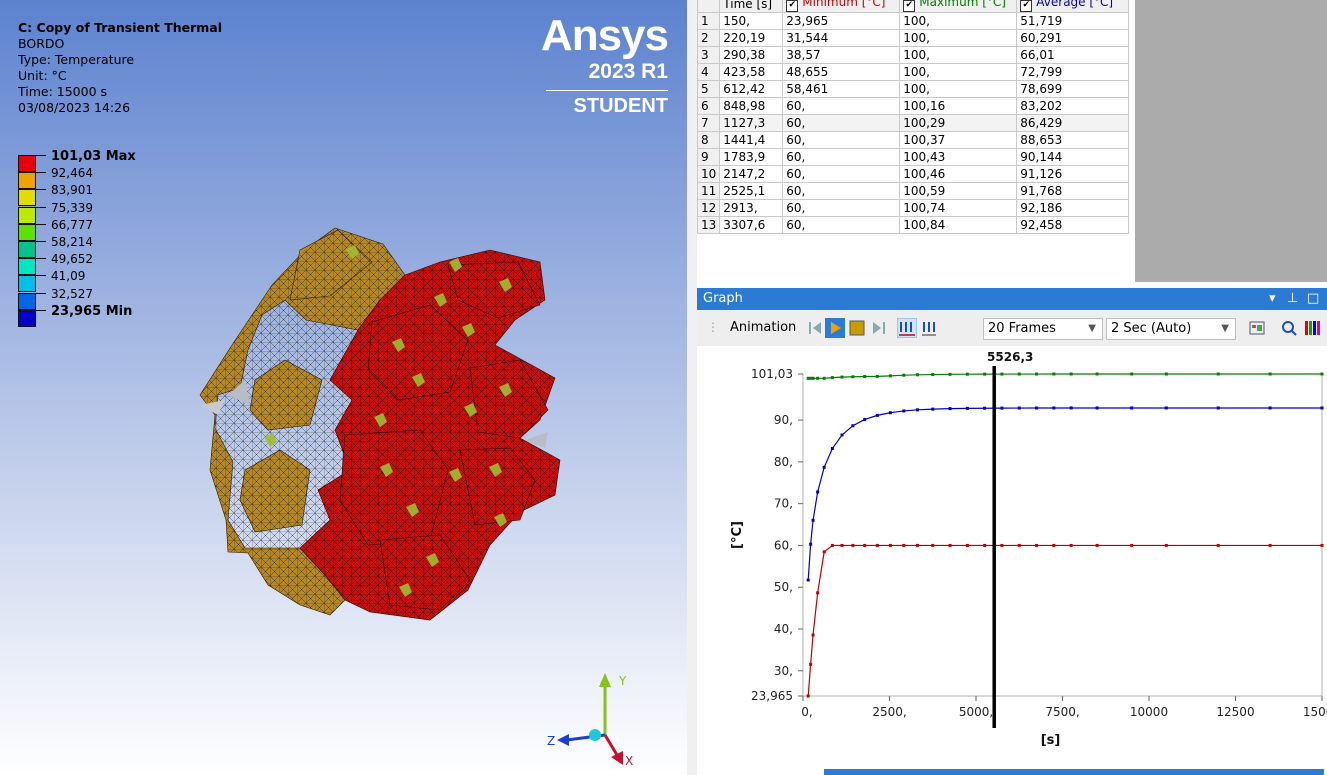  What do you see at coordinates (913, 174) in the screenshot?
I see `table-row: 10 2147,2 60, 100,46 91,126` at bounding box center [913, 174].